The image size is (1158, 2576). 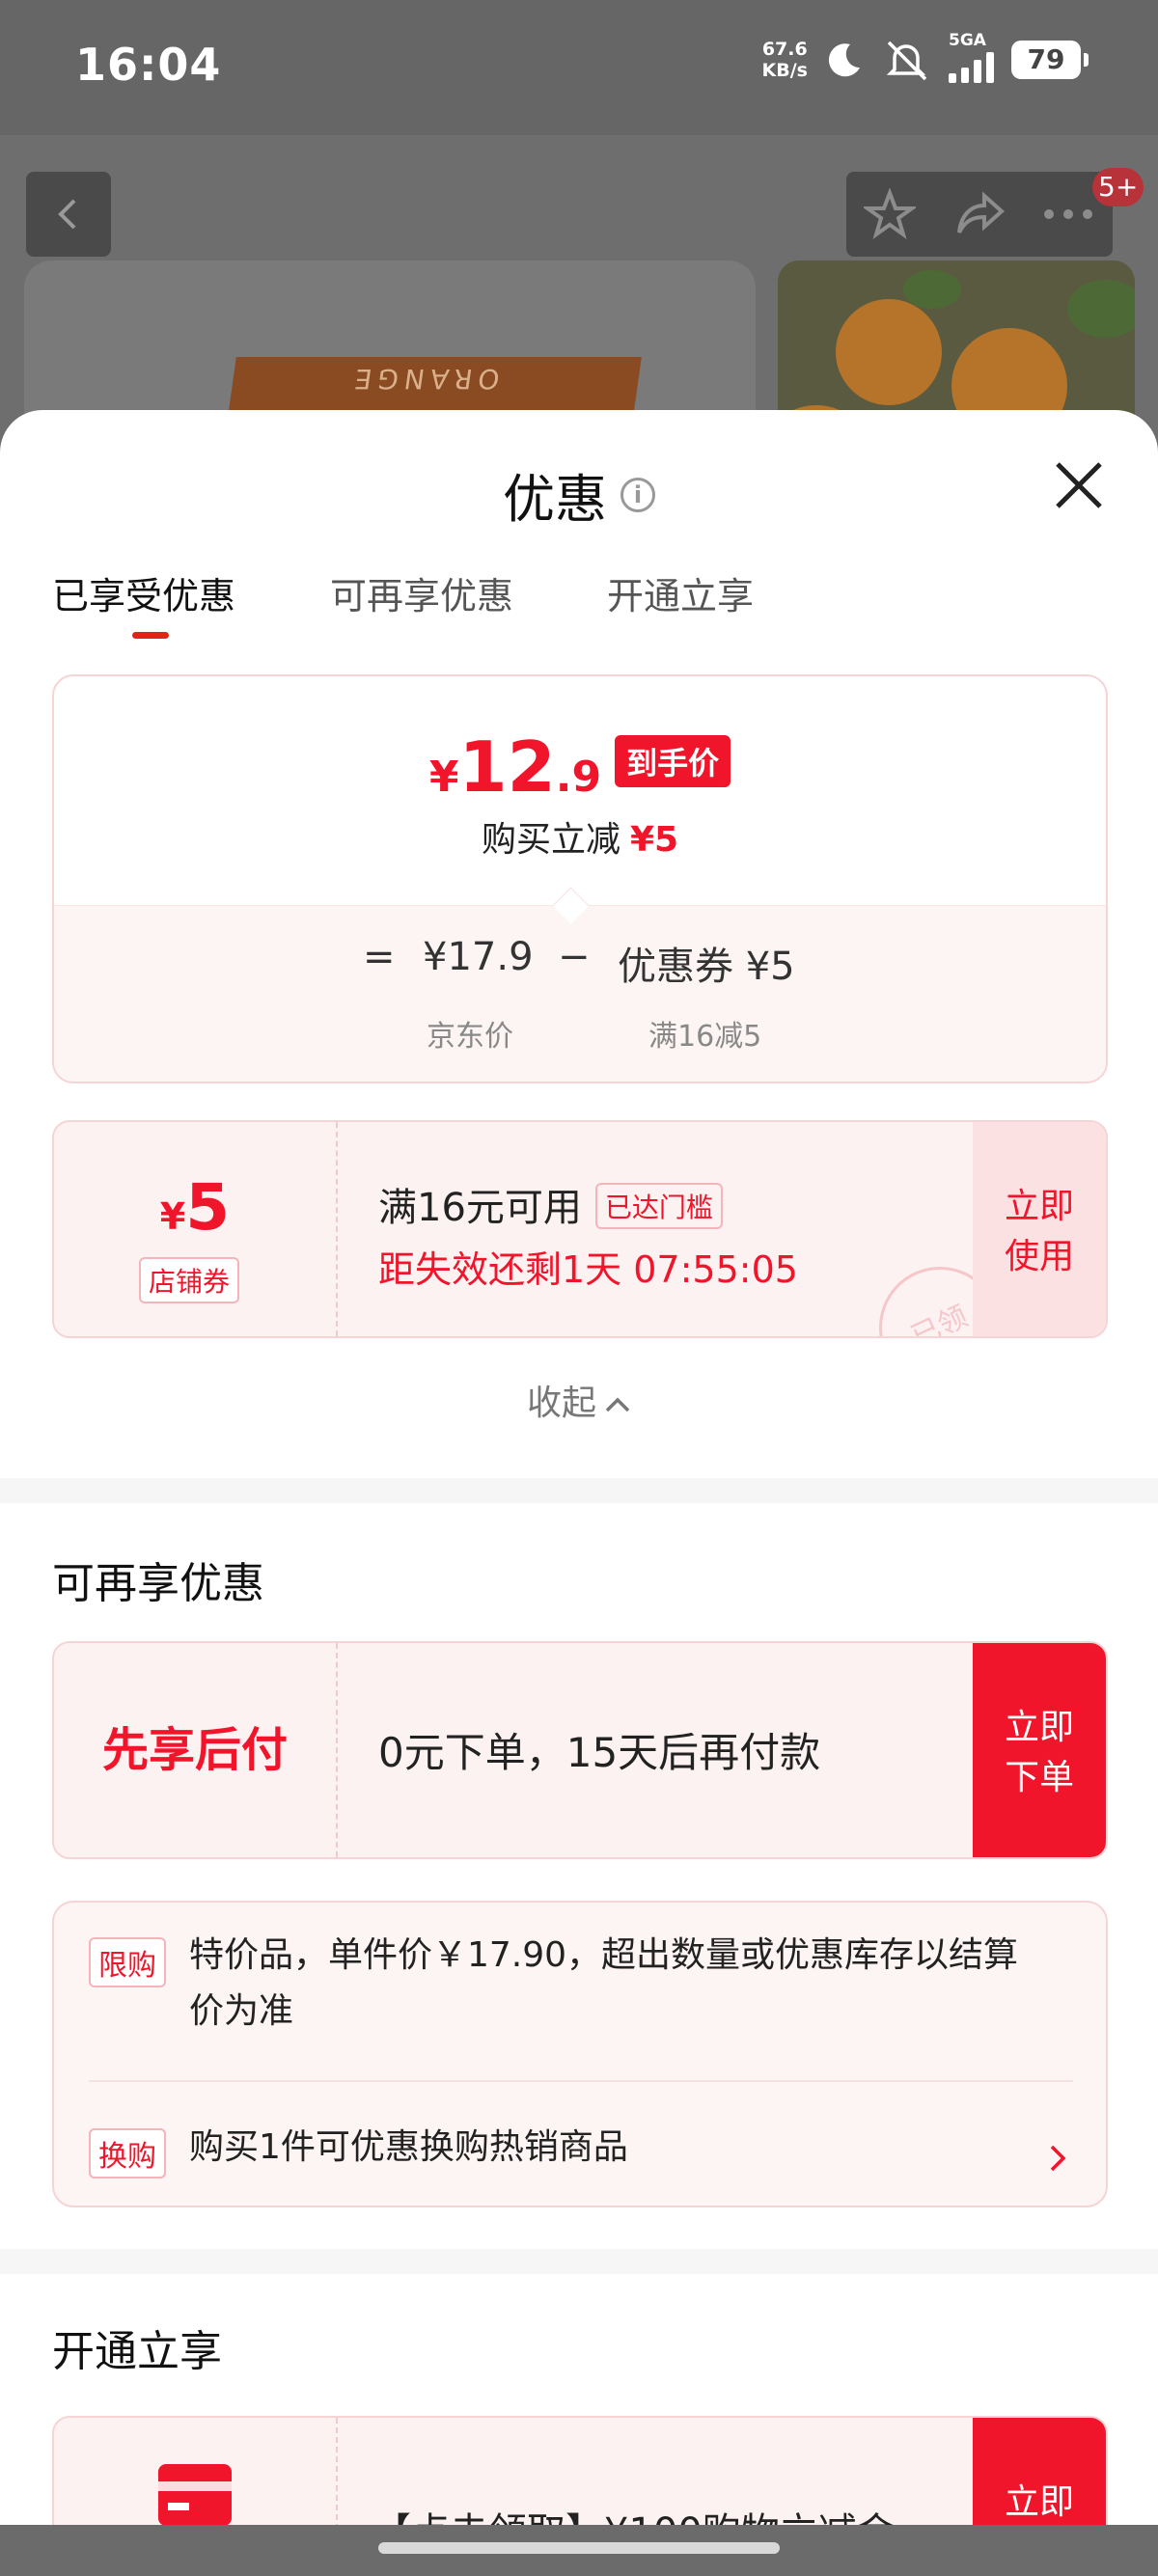 What do you see at coordinates (421, 592) in the screenshot?
I see `tab-more-offers: 可再享优惠` at bounding box center [421, 592].